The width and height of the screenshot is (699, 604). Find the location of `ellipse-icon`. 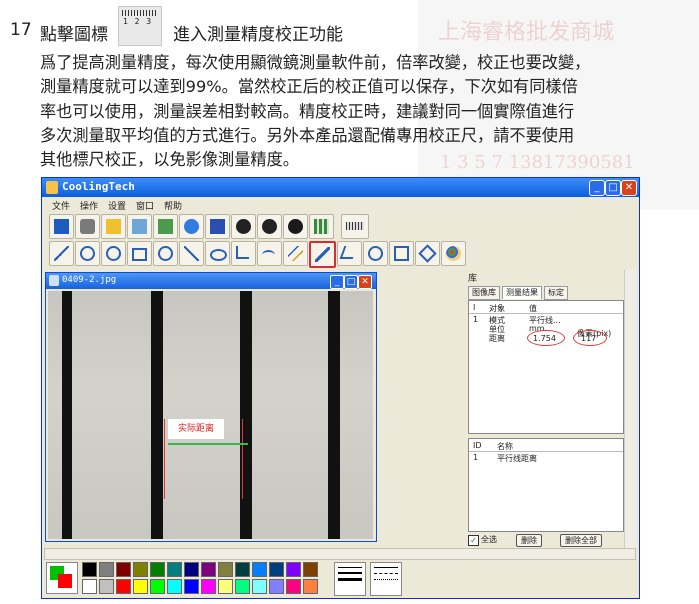

ellipse-icon is located at coordinates (217, 253).